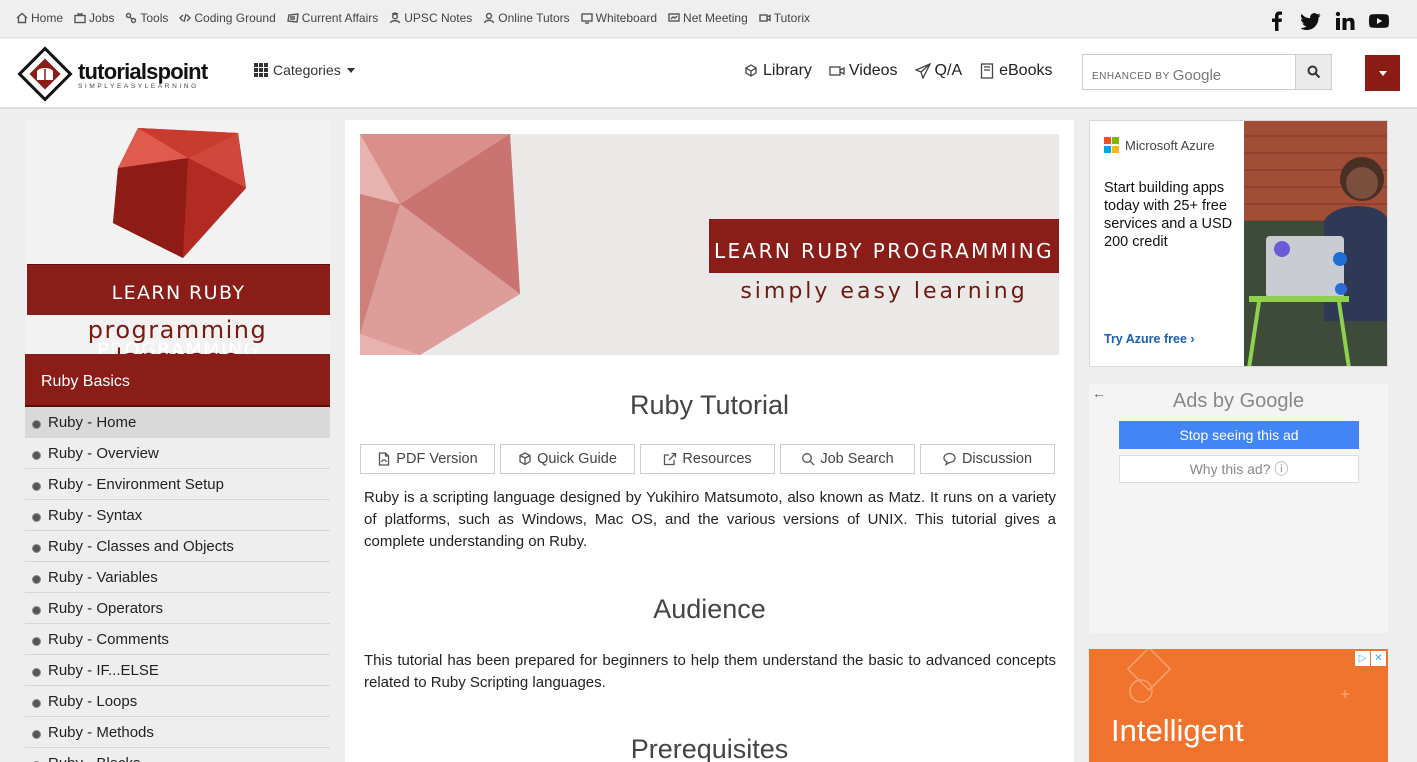 The width and height of the screenshot is (1417, 762). Describe the element at coordinates (179, 193) in the screenshot. I see `ruby-gem-icon` at that location.